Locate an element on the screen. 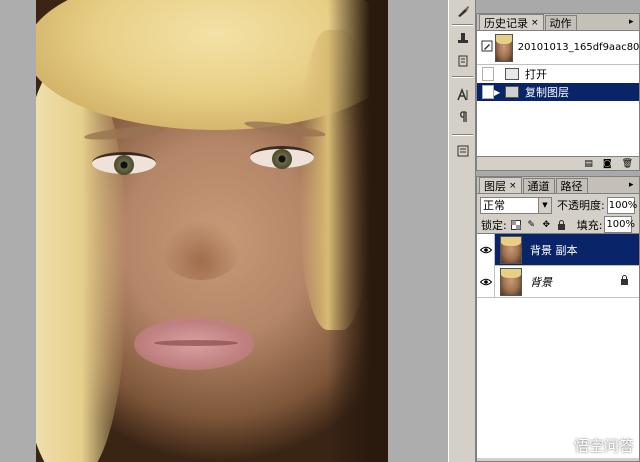  history-step-label: 打开 is located at coordinates (536, 74).